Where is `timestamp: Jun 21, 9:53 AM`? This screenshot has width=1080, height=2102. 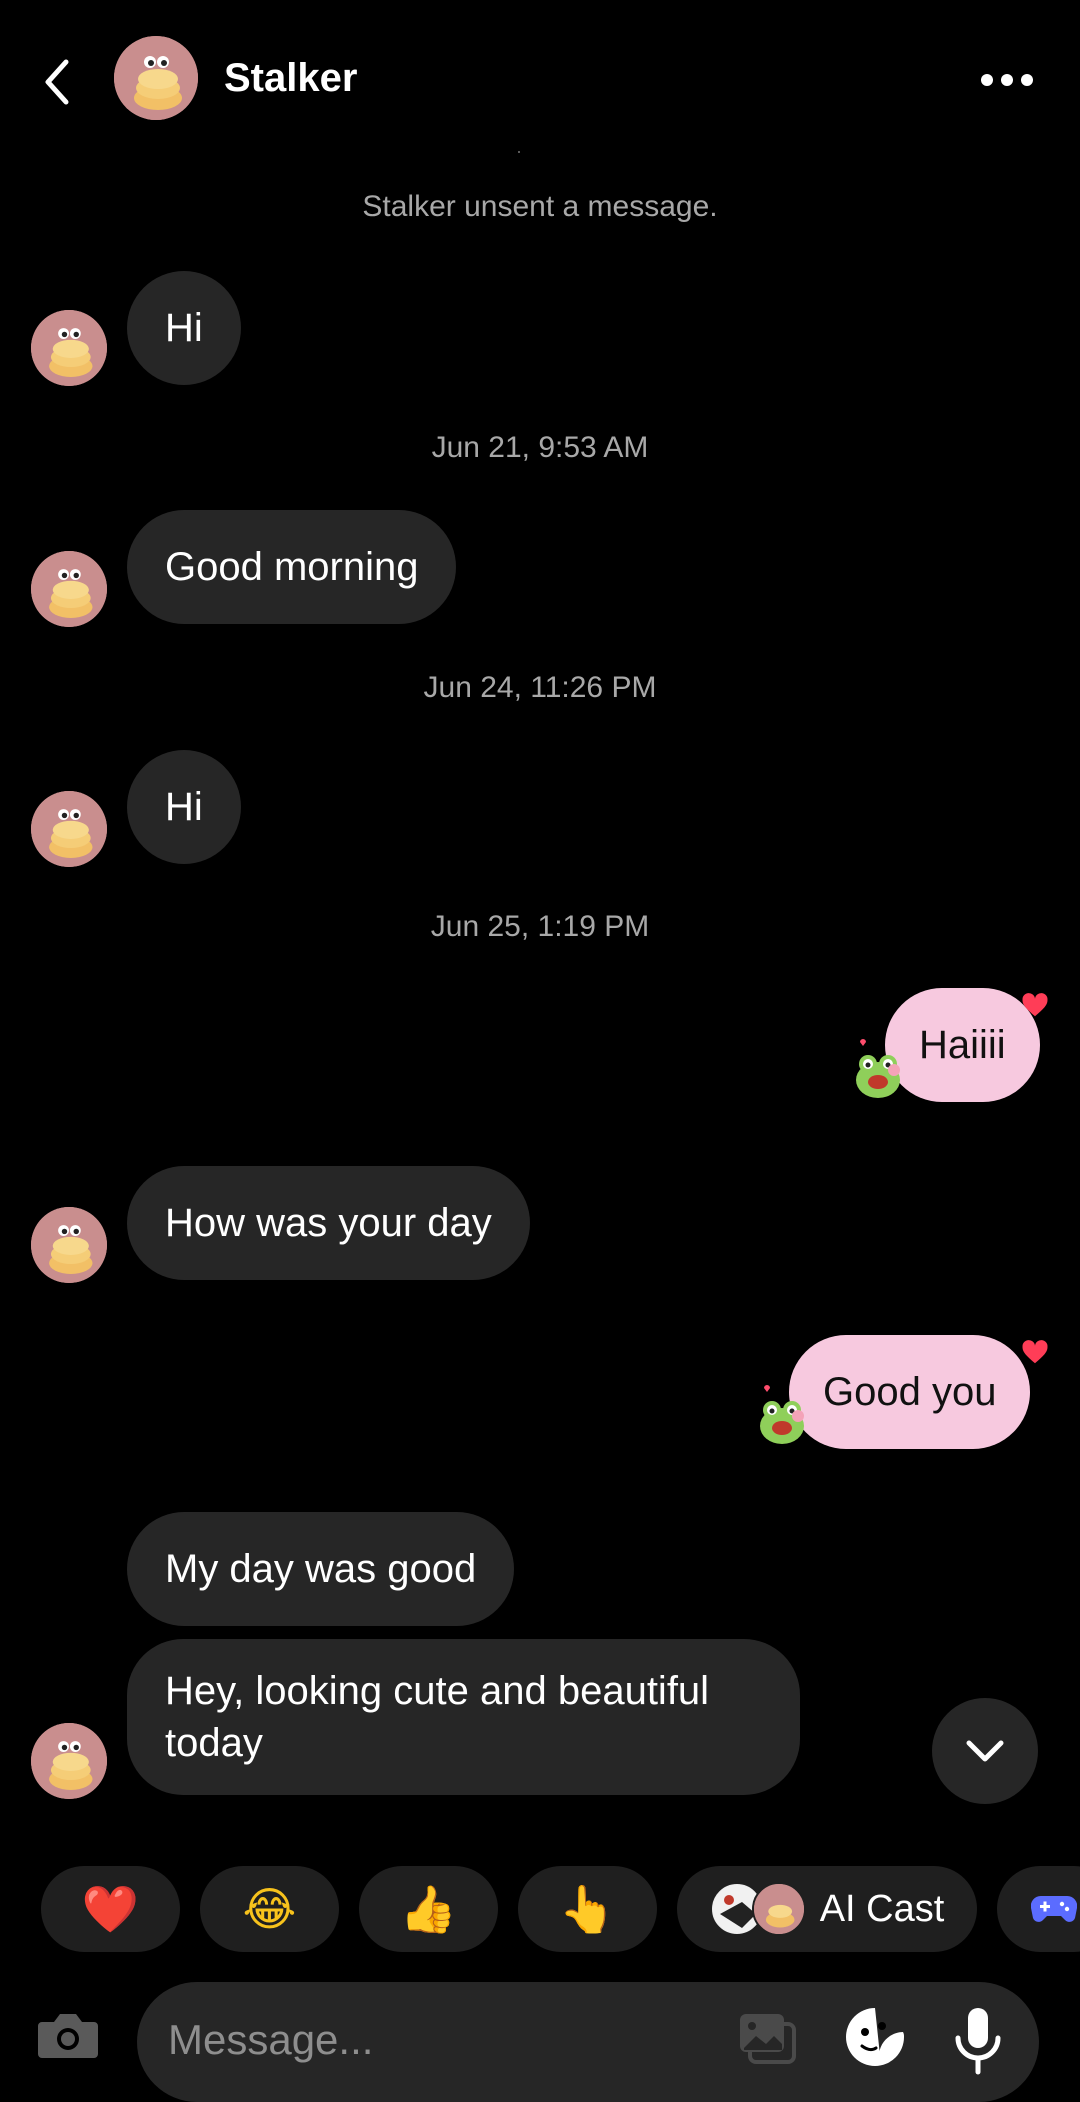 timestamp: Jun 21, 9:53 AM is located at coordinates (540, 447).